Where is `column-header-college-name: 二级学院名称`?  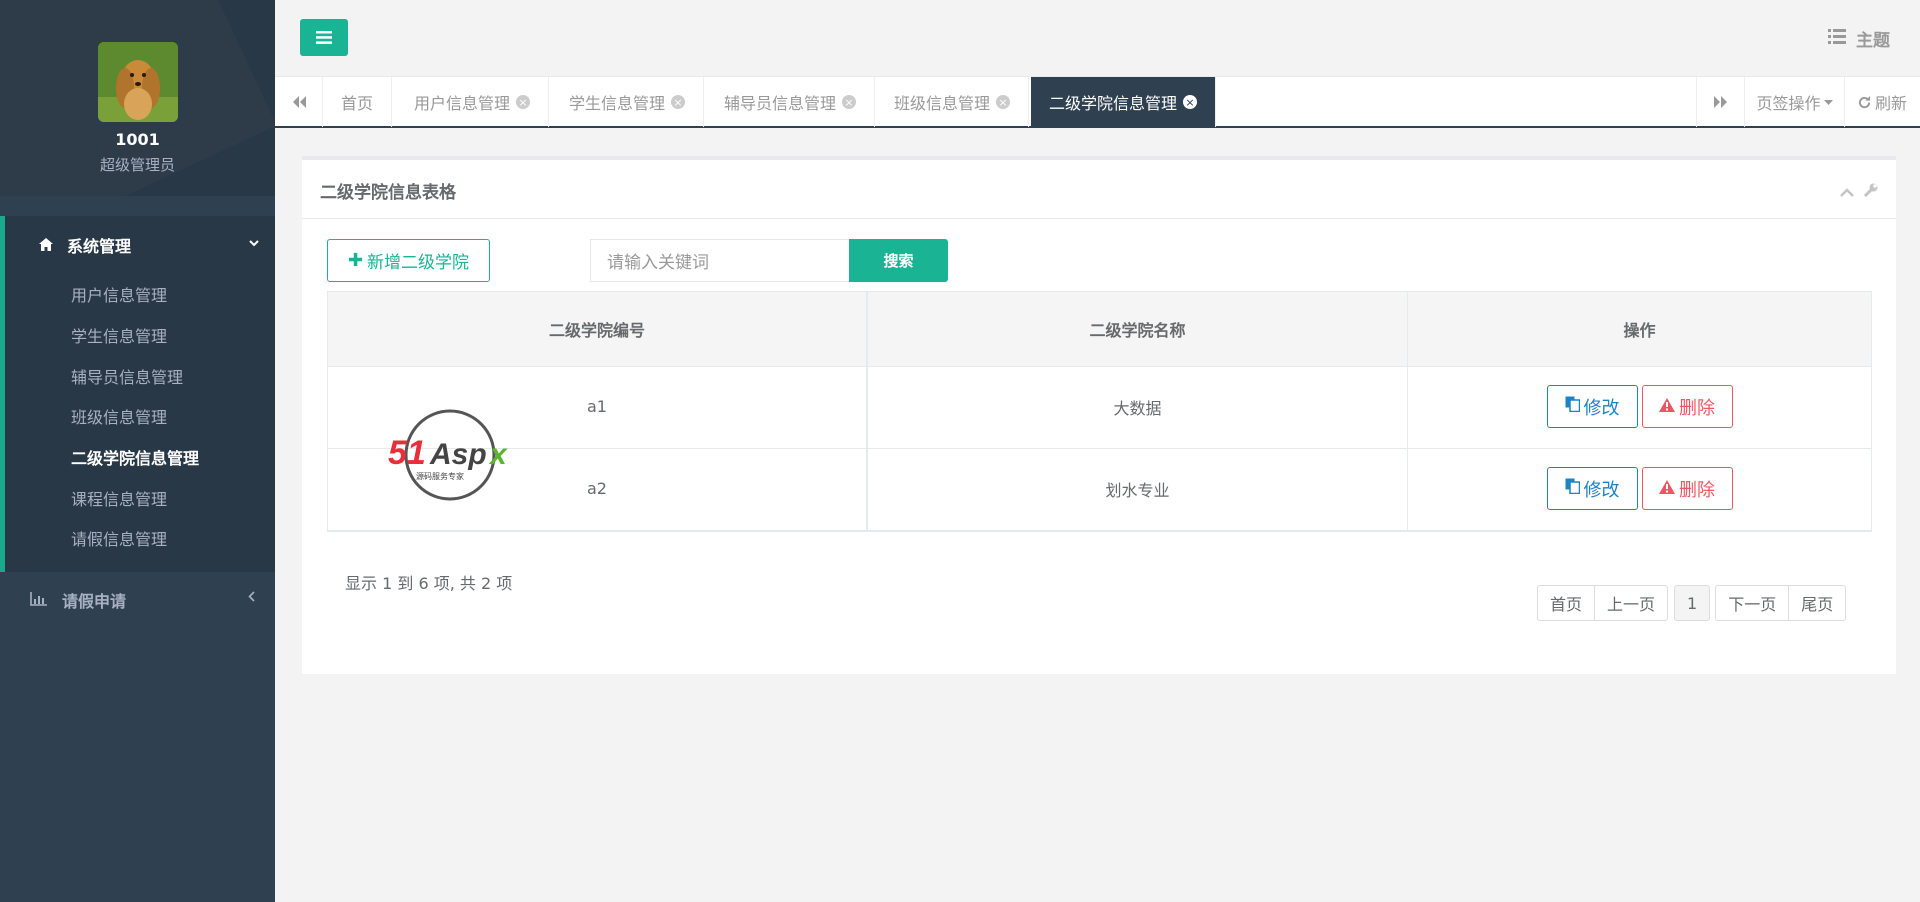
column-header-college-name: 二级学院名称 is located at coordinates (1138, 329).